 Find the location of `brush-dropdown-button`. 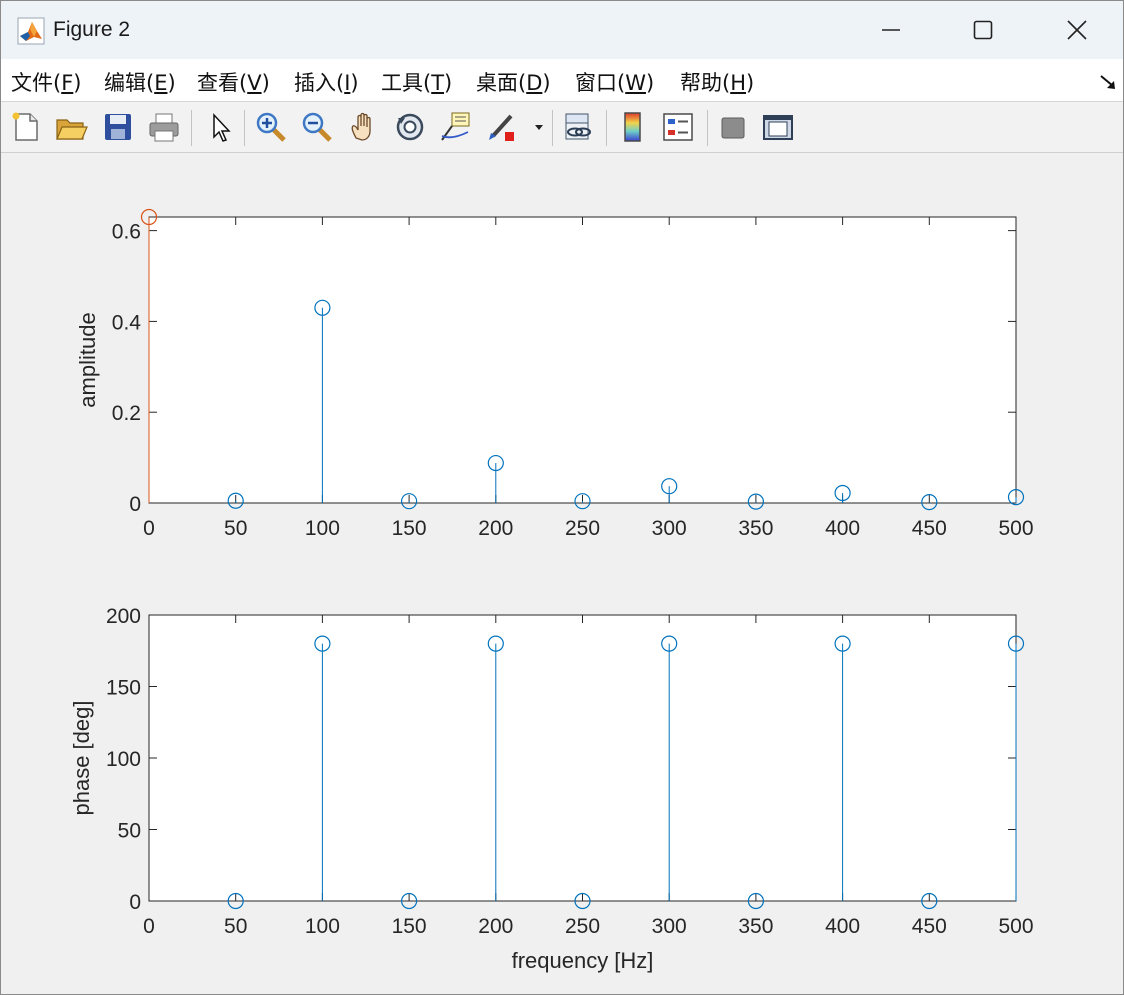

brush-dropdown-button is located at coordinates (539, 127).